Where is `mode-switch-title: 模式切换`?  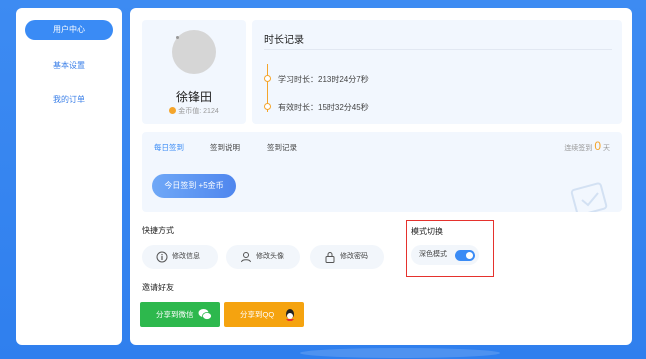 mode-switch-title: 模式切换 is located at coordinates (427, 231).